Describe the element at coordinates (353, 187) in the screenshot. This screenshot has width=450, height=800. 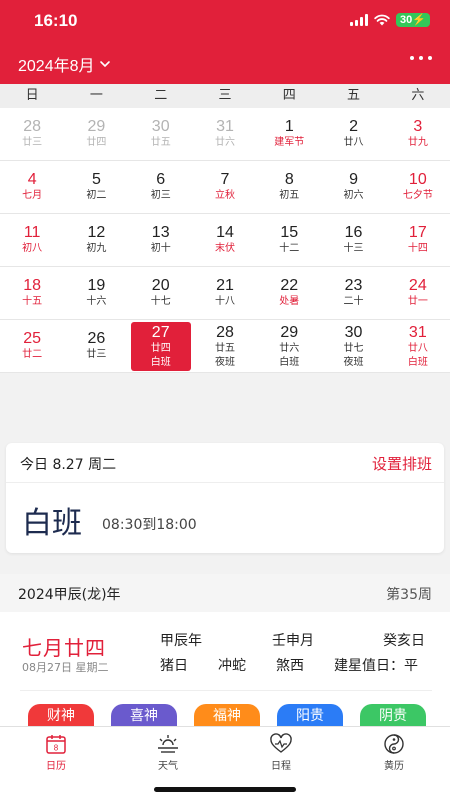
I see `calendar-day: 9 初六` at that location.